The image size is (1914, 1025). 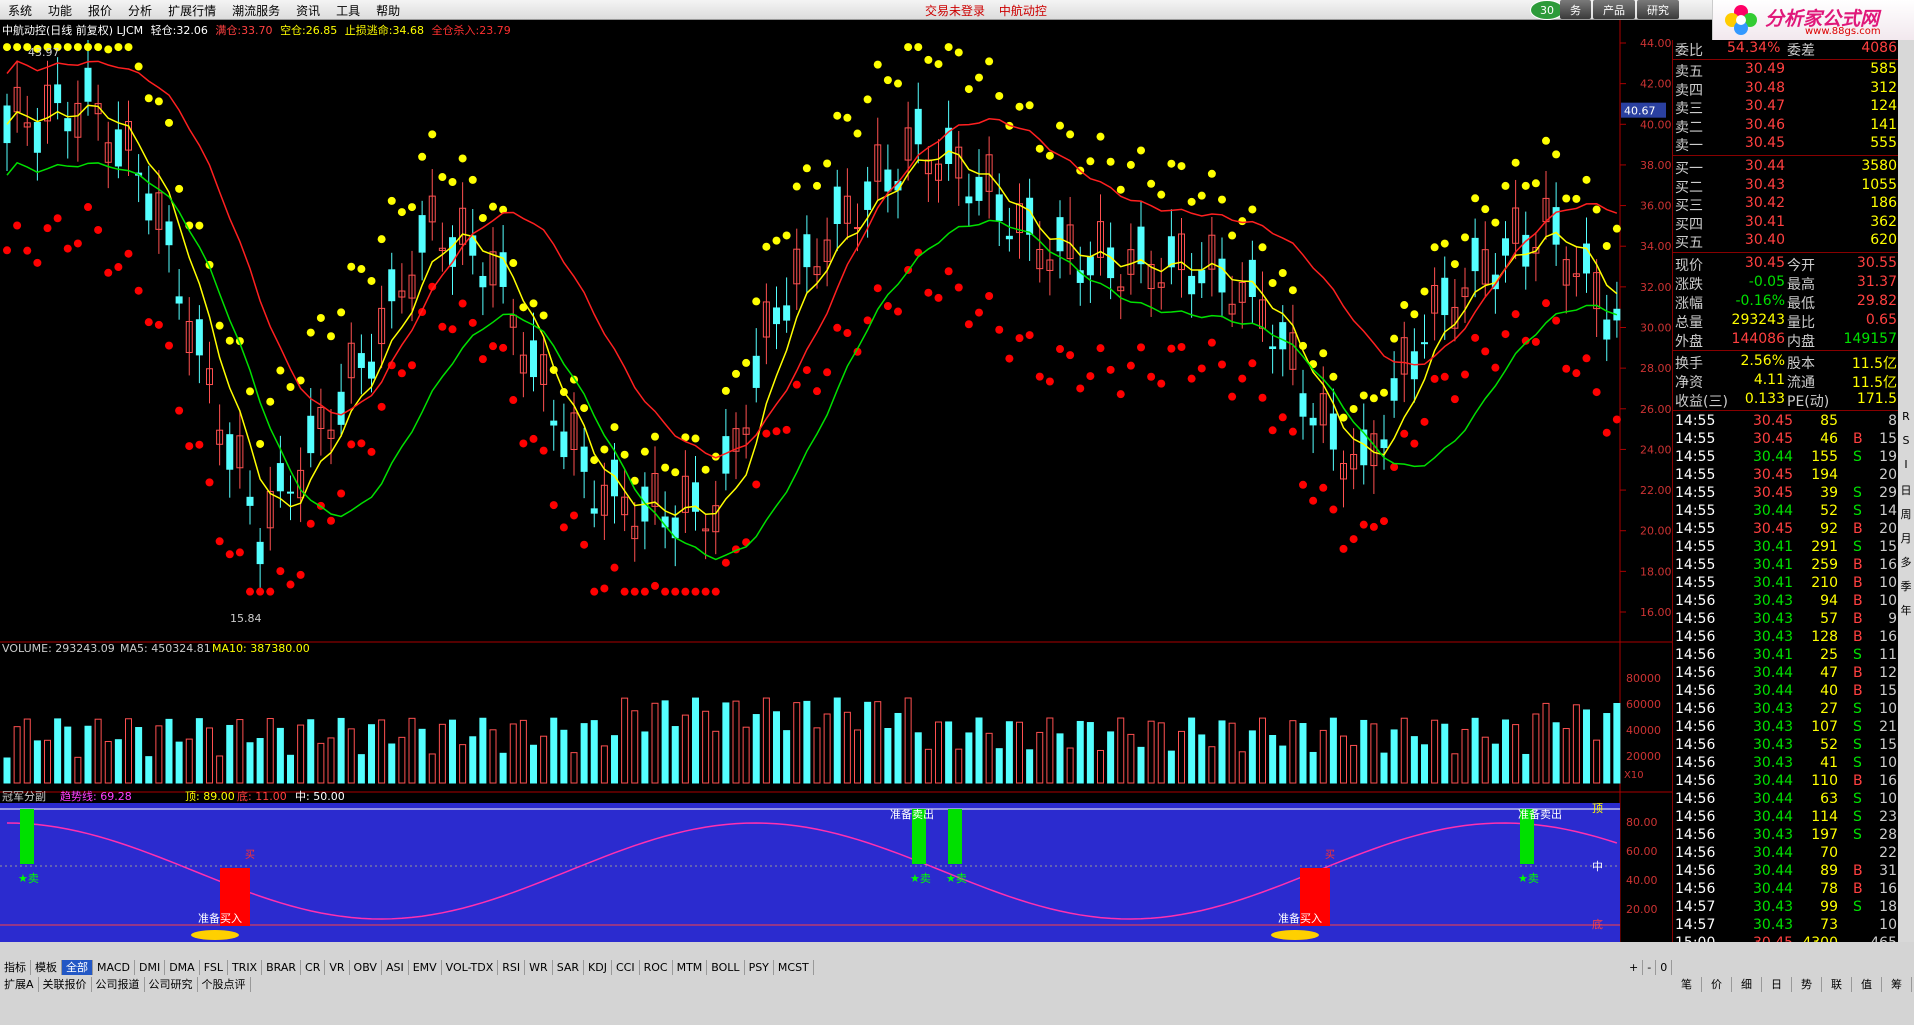 I want to click on bid-row: 买二 30.43 1055, so click(x=1786, y=186).